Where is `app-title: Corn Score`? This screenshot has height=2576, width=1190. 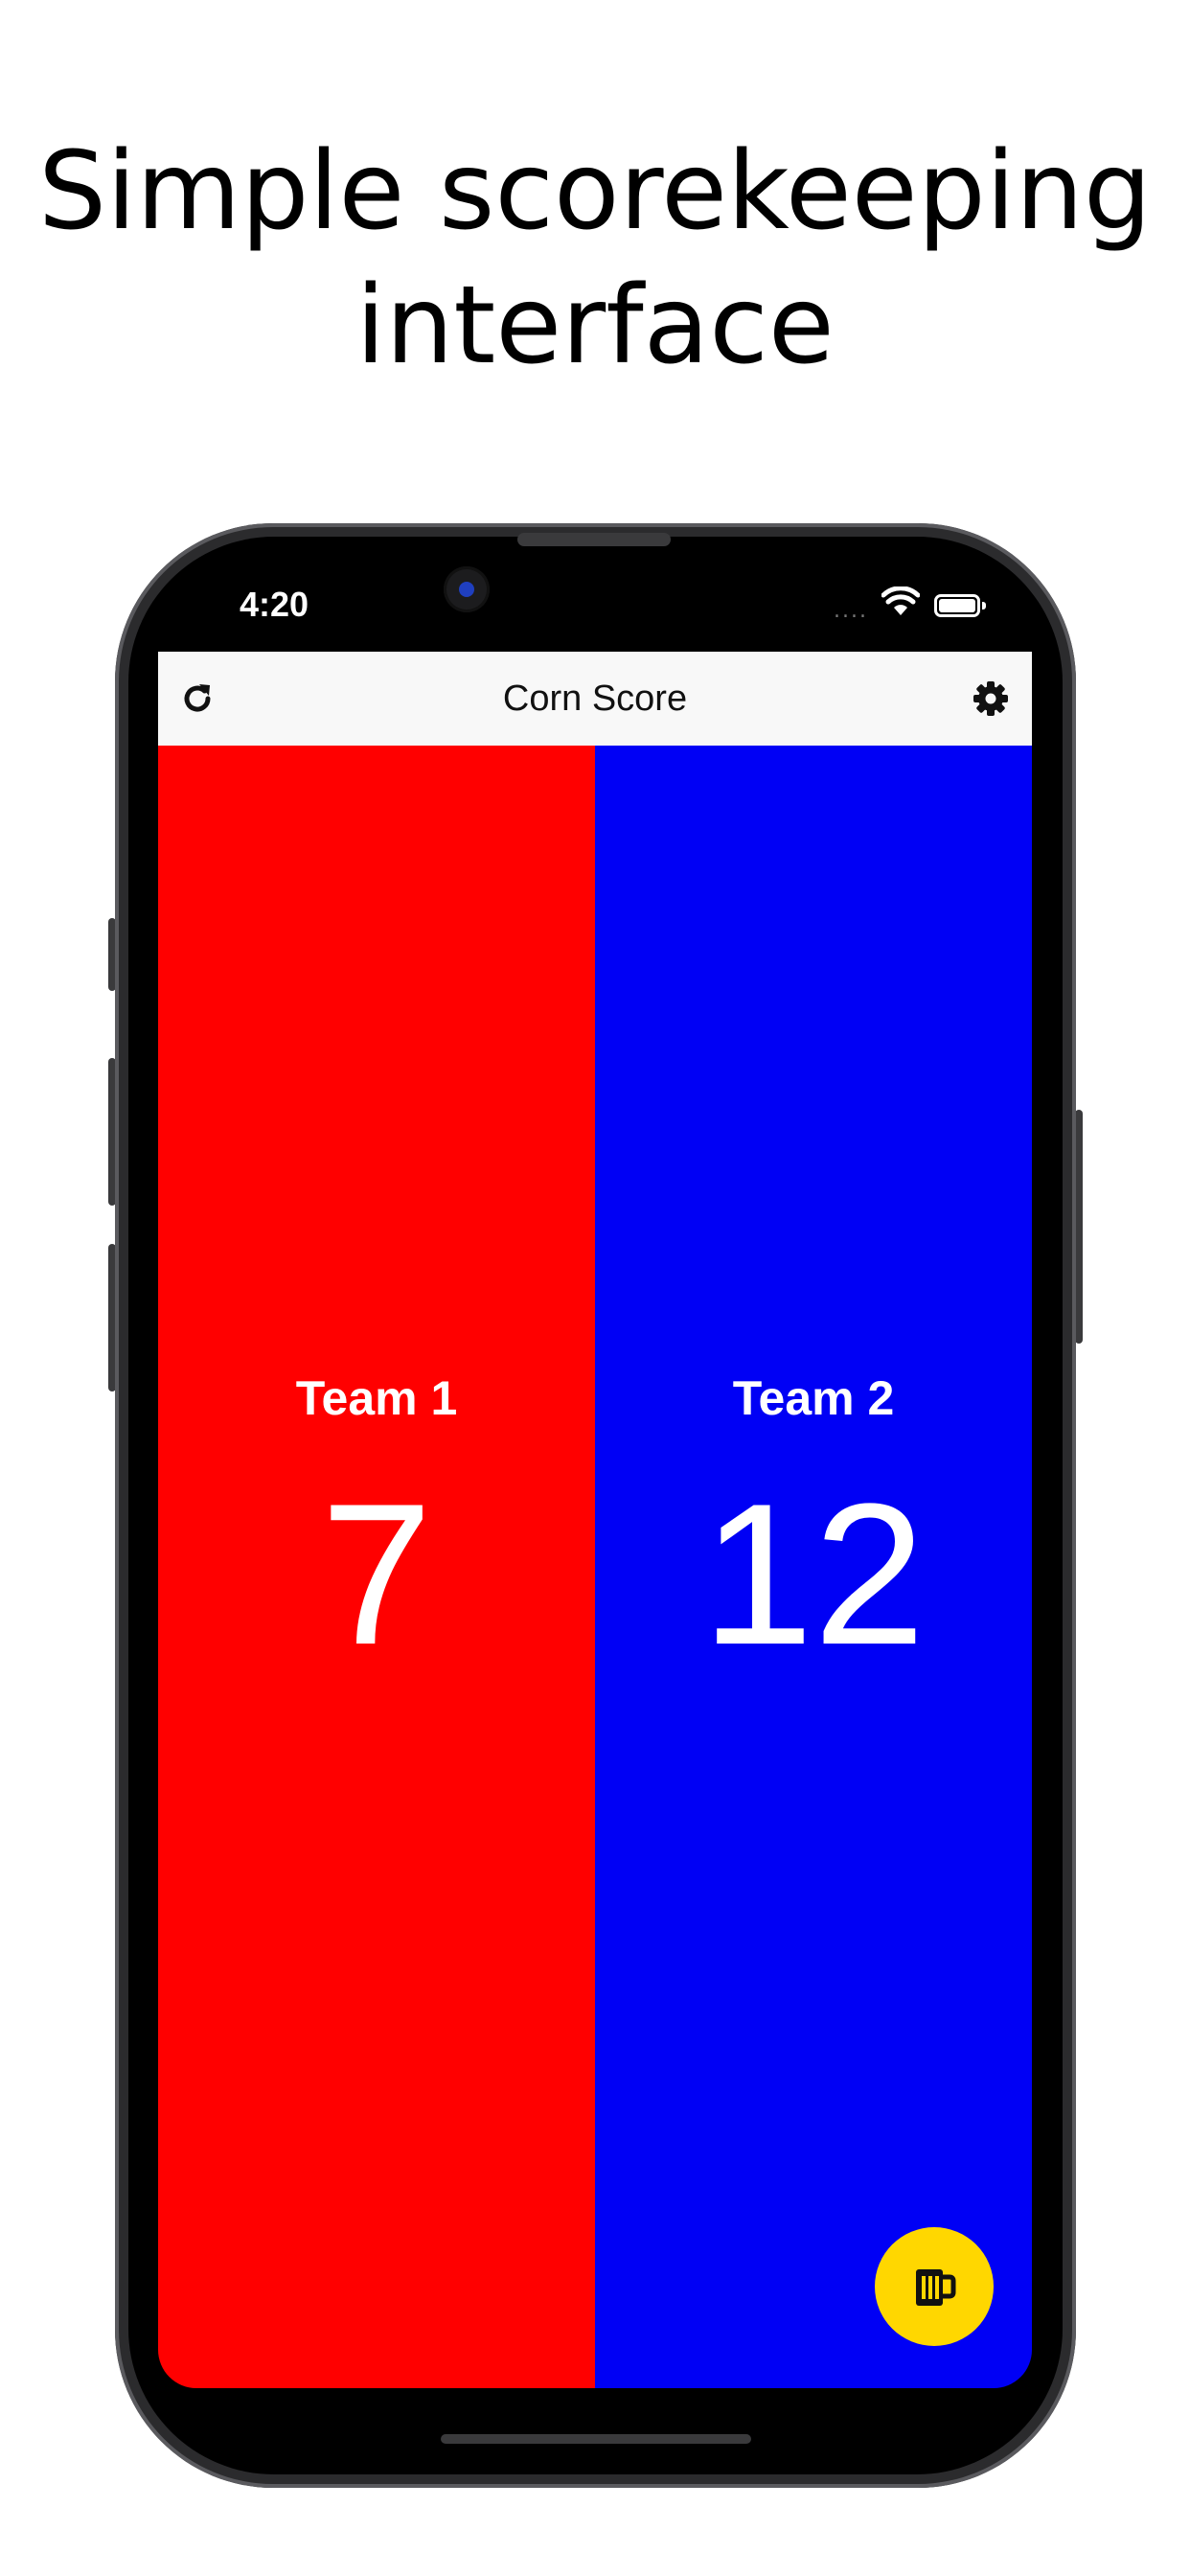
app-title: Corn Score is located at coordinates (595, 698).